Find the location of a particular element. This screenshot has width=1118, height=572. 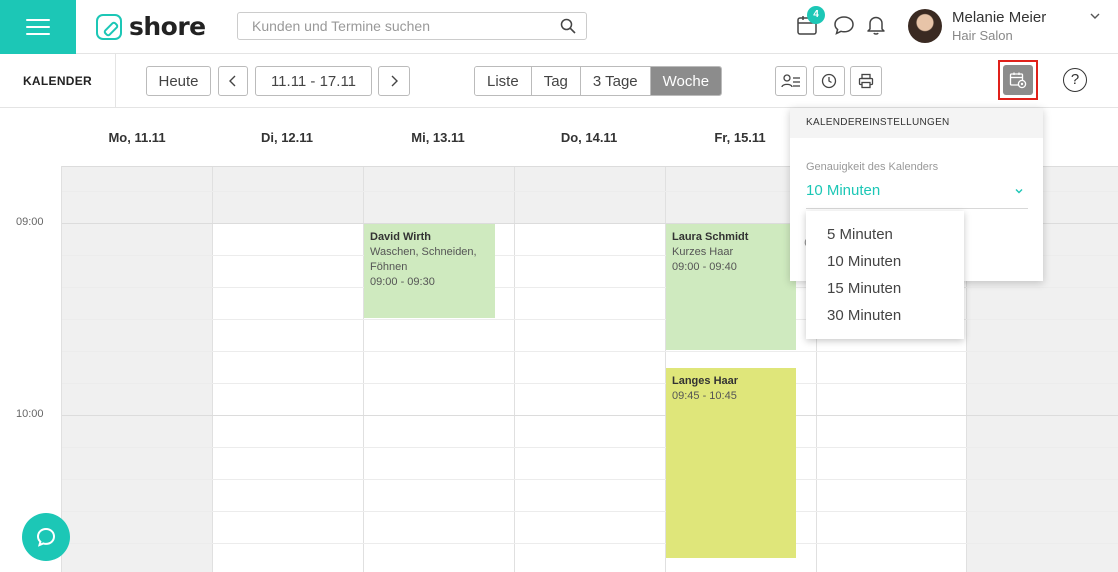

support-chat-button is located at coordinates (46, 537).